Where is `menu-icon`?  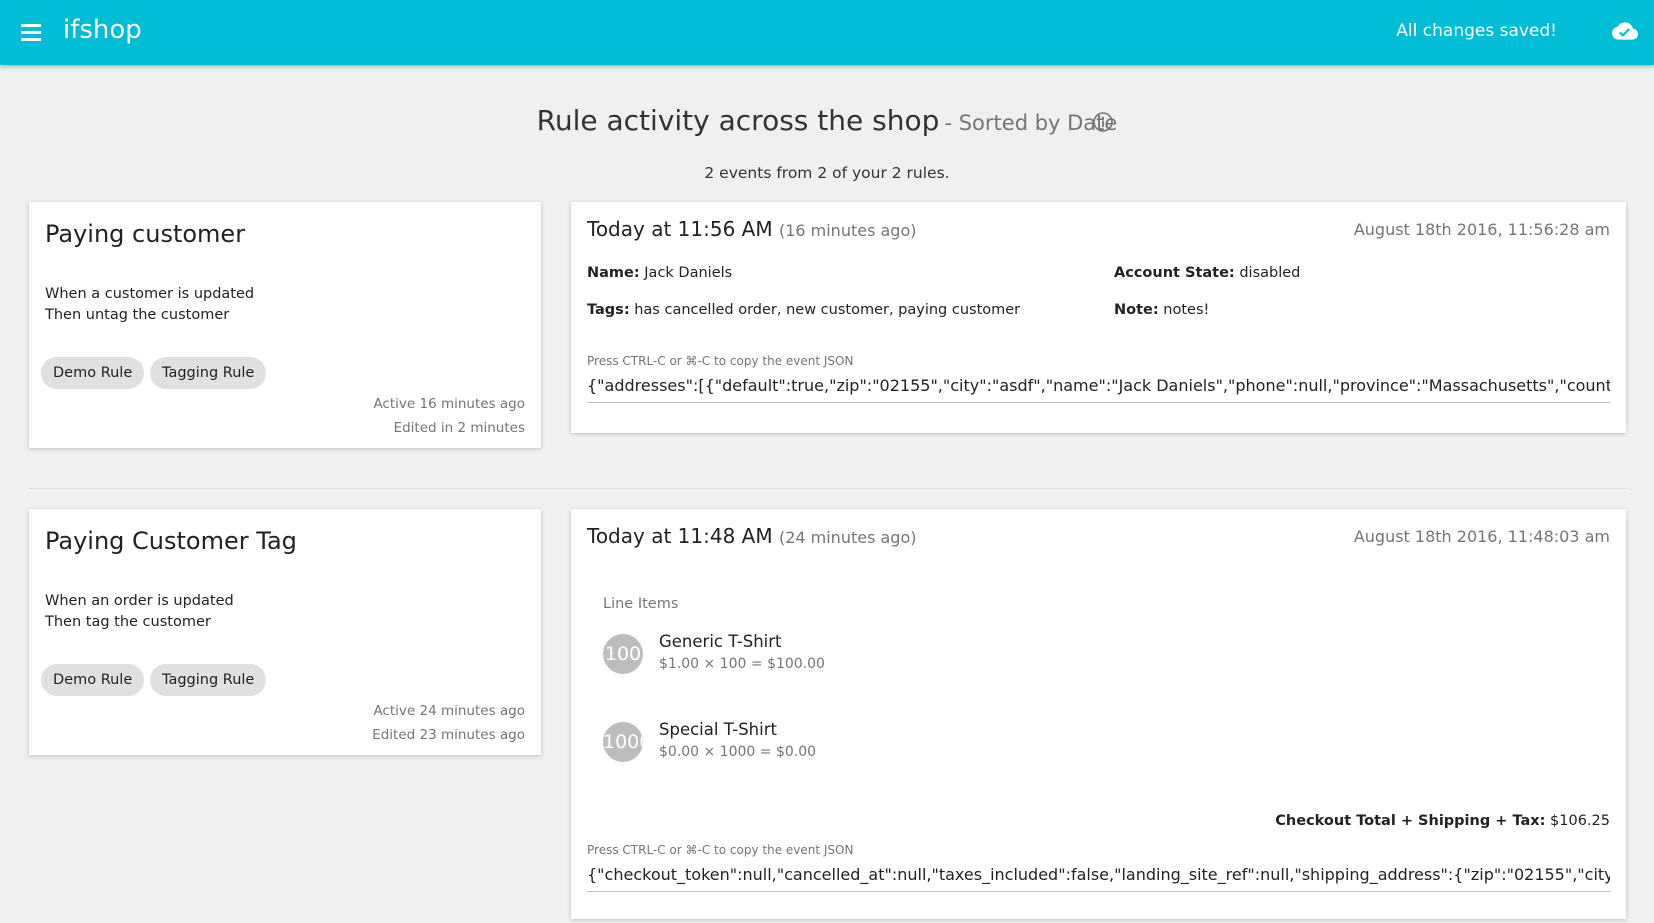 menu-icon is located at coordinates (31, 33).